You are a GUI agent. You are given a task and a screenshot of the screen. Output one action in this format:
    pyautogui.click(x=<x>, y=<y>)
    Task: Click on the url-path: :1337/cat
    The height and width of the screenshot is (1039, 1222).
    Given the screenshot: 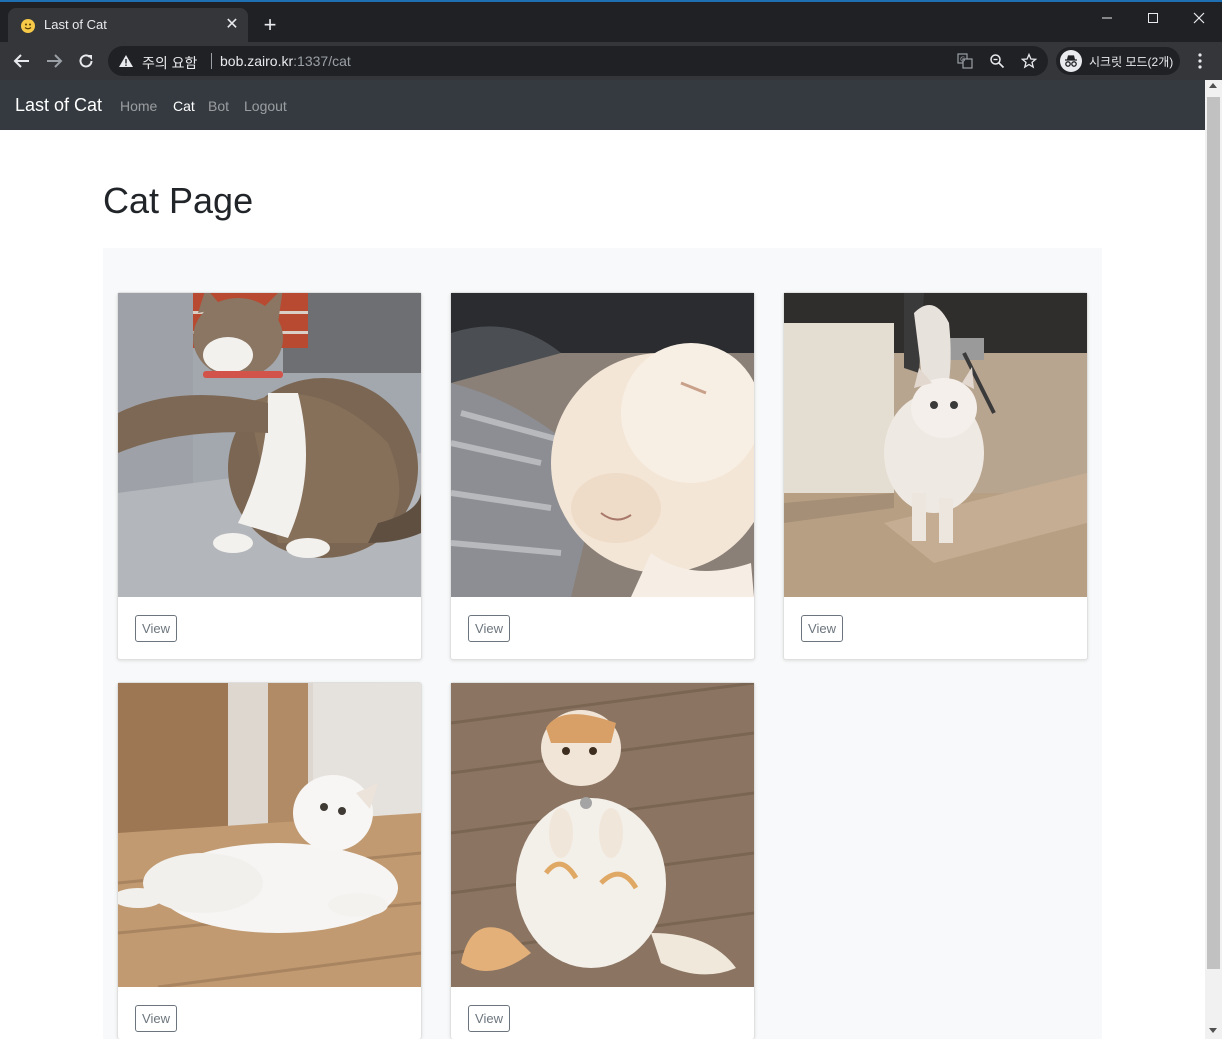 What is the action you would take?
    pyautogui.click(x=322, y=61)
    